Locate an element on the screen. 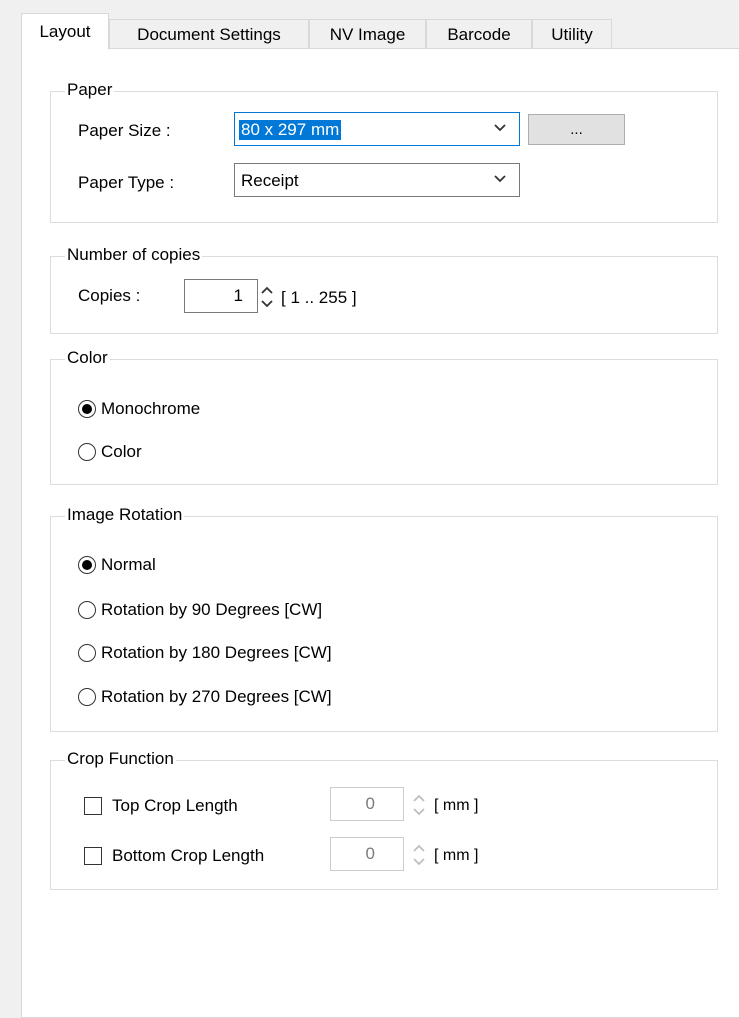  crop-function-legend: Crop Function is located at coordinates (120, 759).